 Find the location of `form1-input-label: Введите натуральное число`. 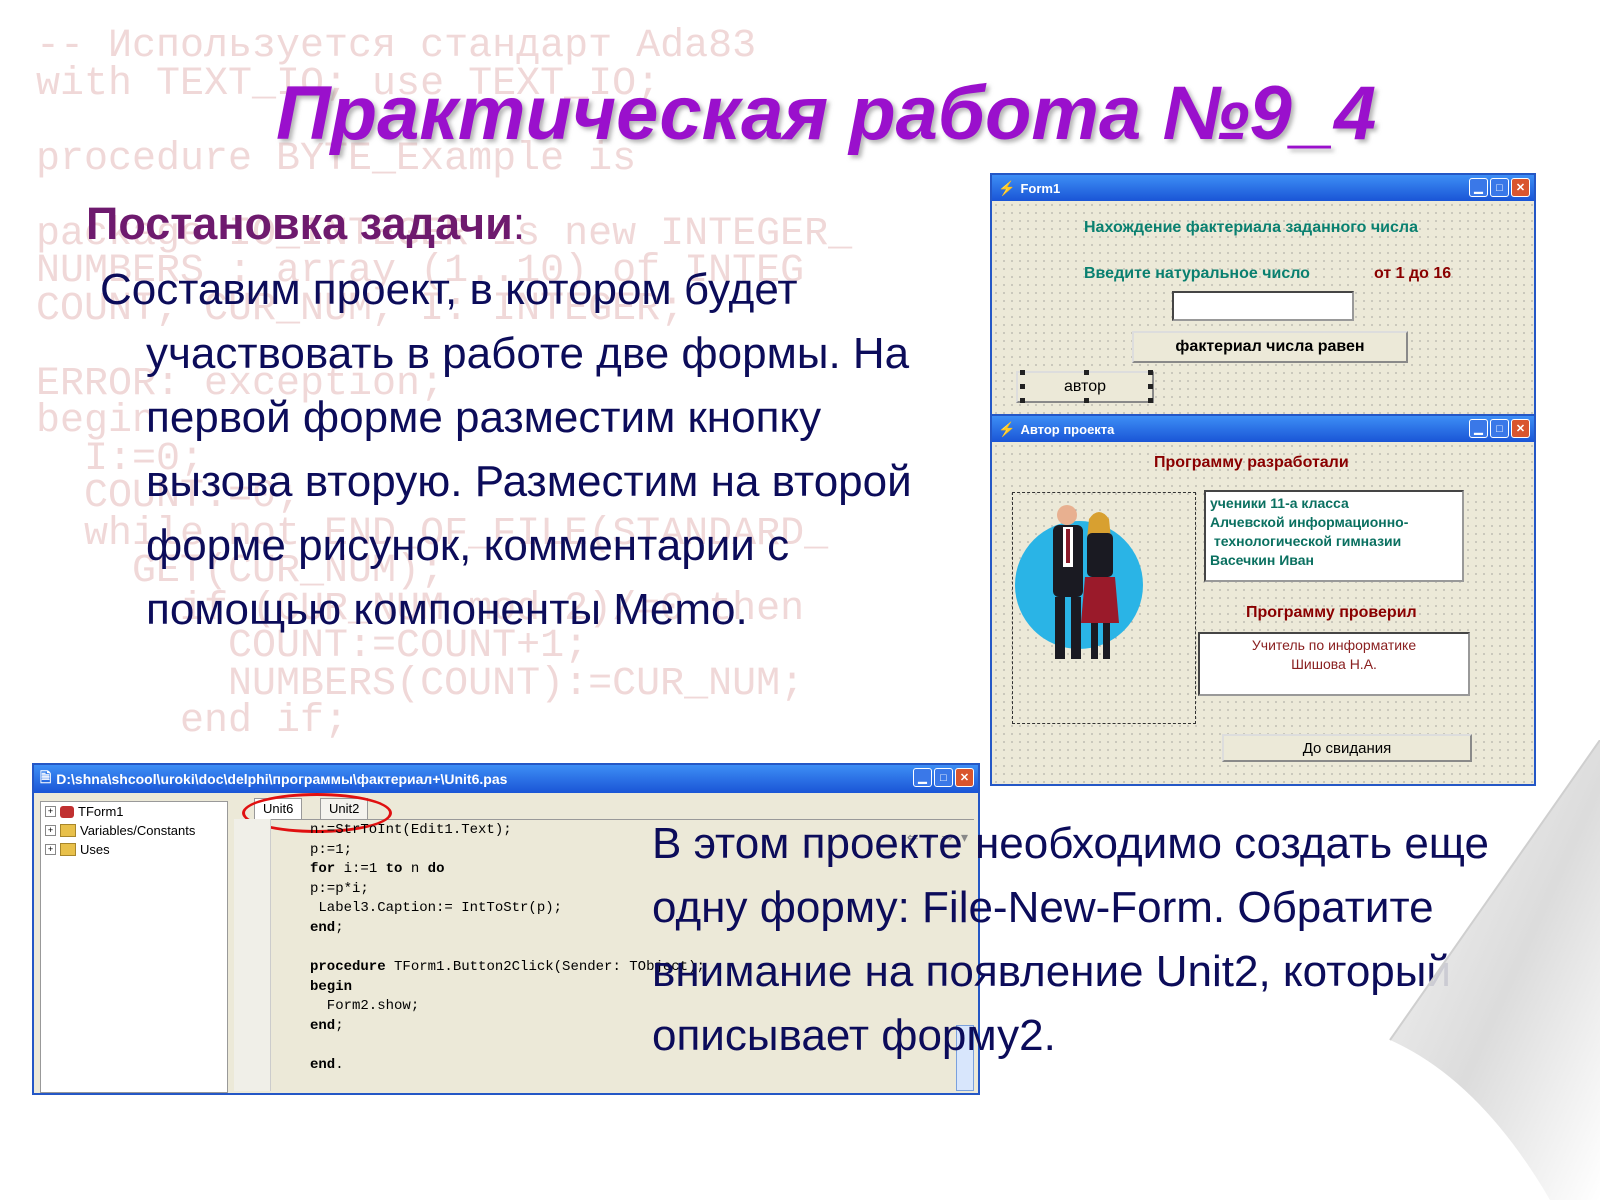

form1-input-label: Введите натуральное число is located at coordinates (1197, 273).